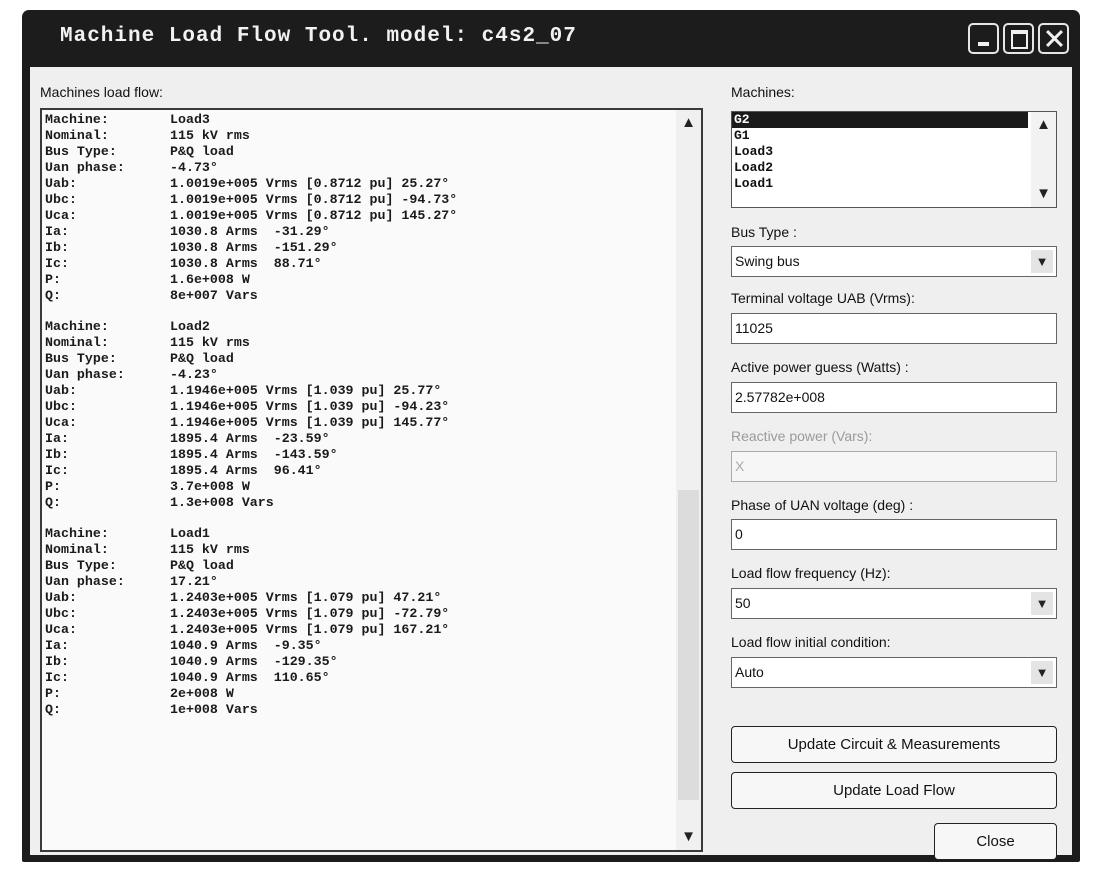  What do you see at coordinates (360, 264) in the screenshot?
I see `report-row: Ic: 1030.8 Arms 88.71°` at bounding box center [360, 264].